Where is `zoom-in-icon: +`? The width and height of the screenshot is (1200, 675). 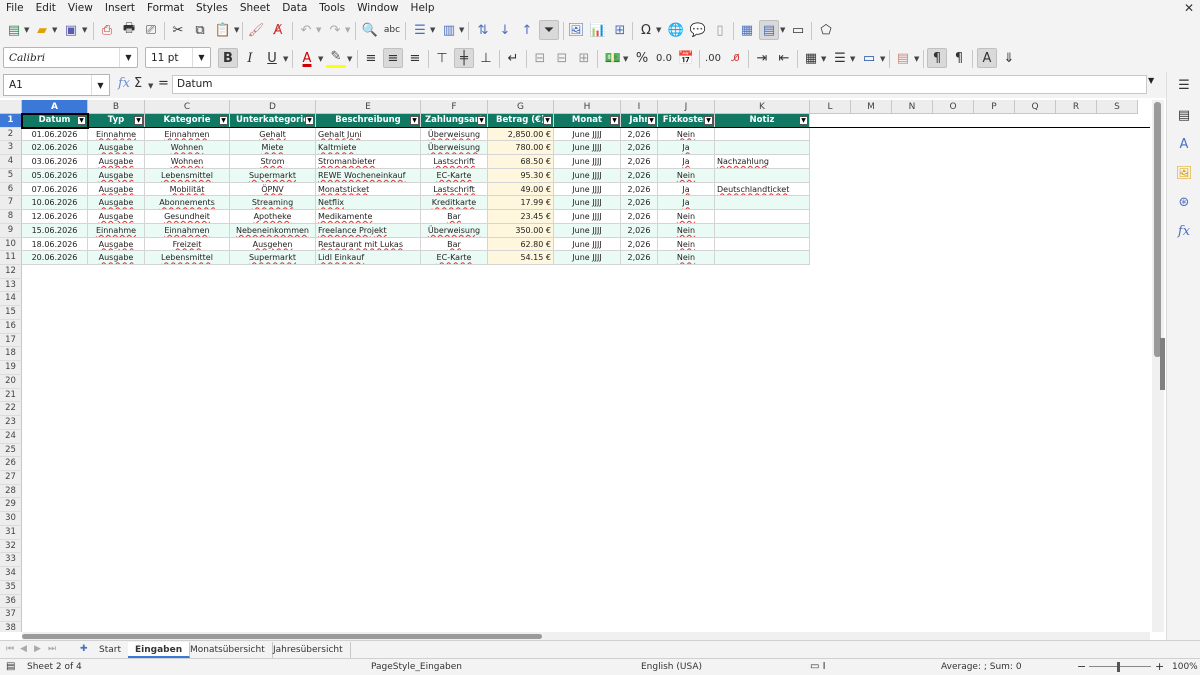 zoom-in-icon: + is located at coordinates (1159, 667).